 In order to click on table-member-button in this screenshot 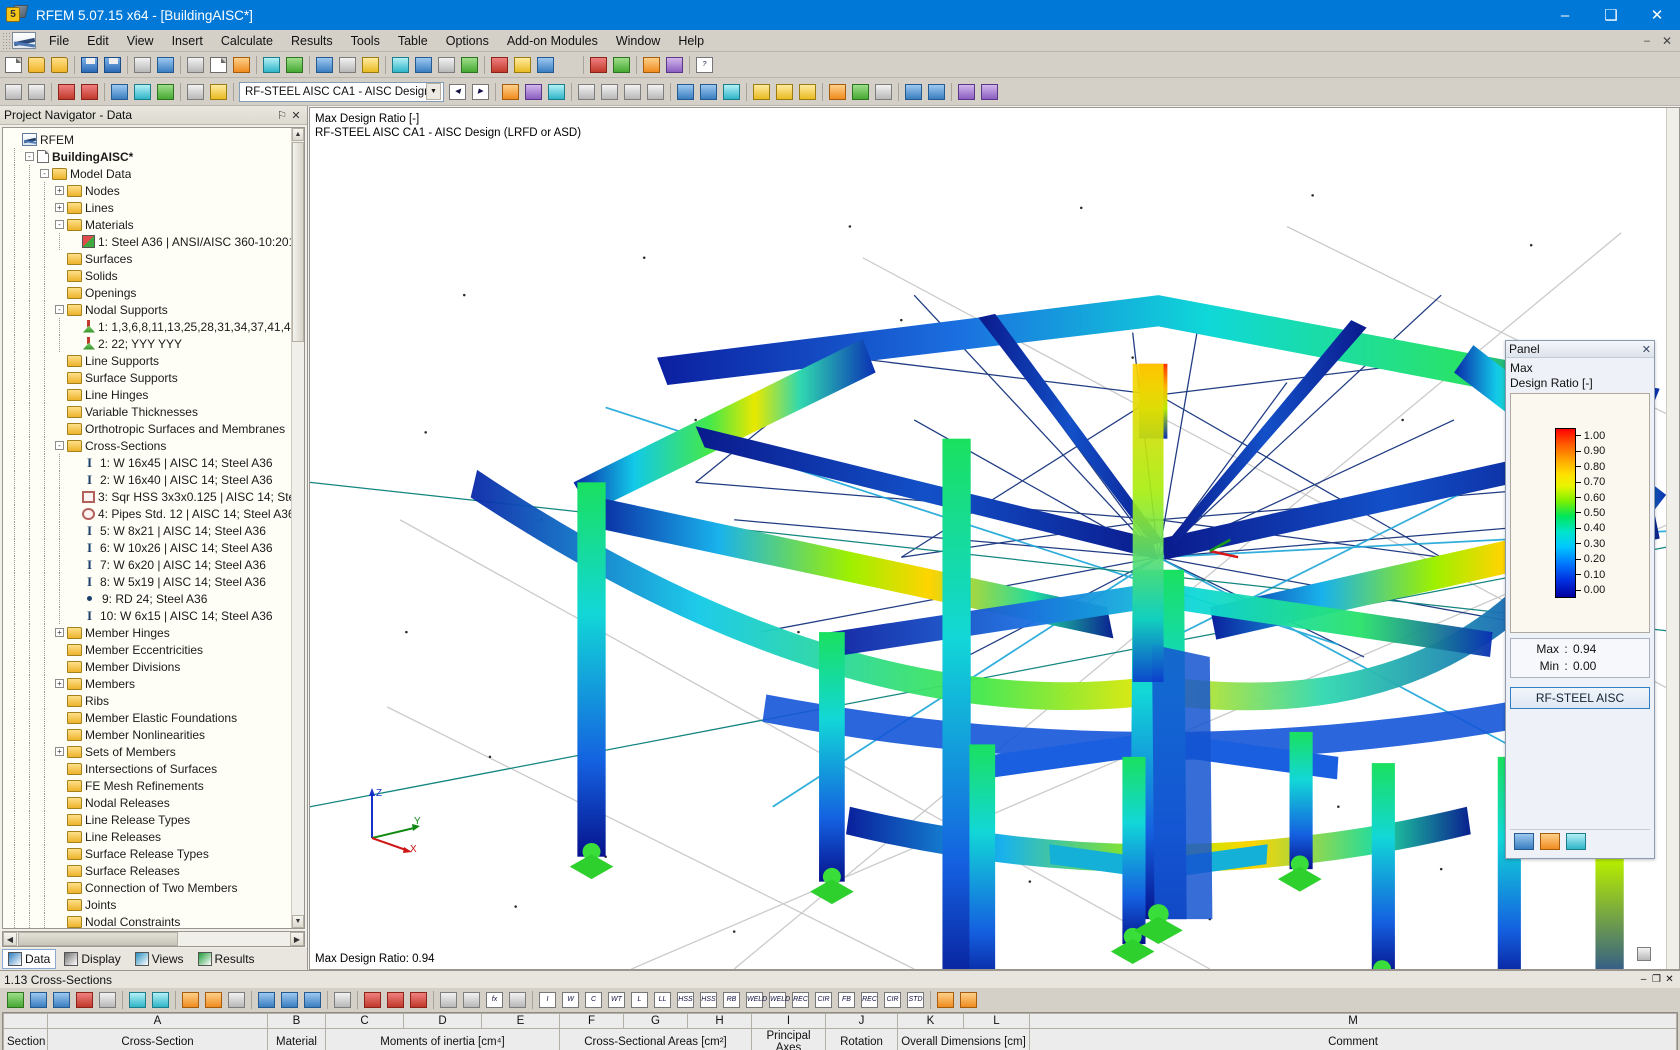, I will do `click(418, 1000)`.